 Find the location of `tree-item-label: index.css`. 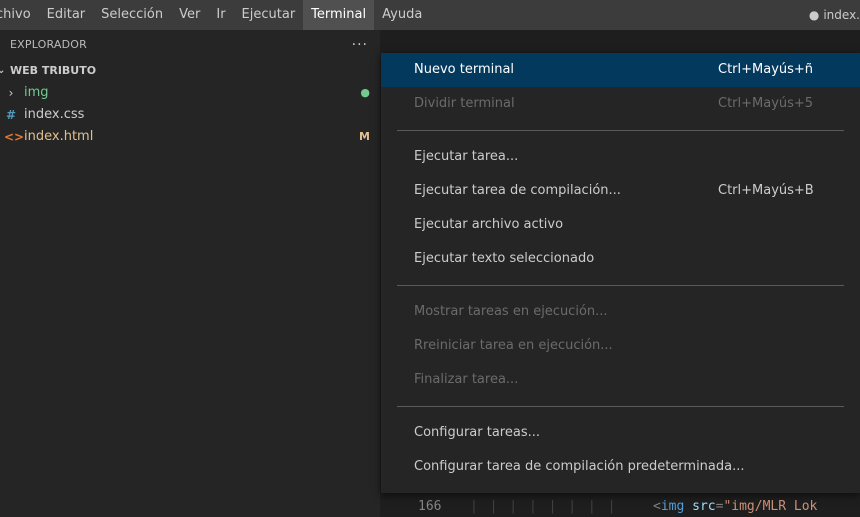

tree-item-label: index.css is located at coordinates (54, 114).